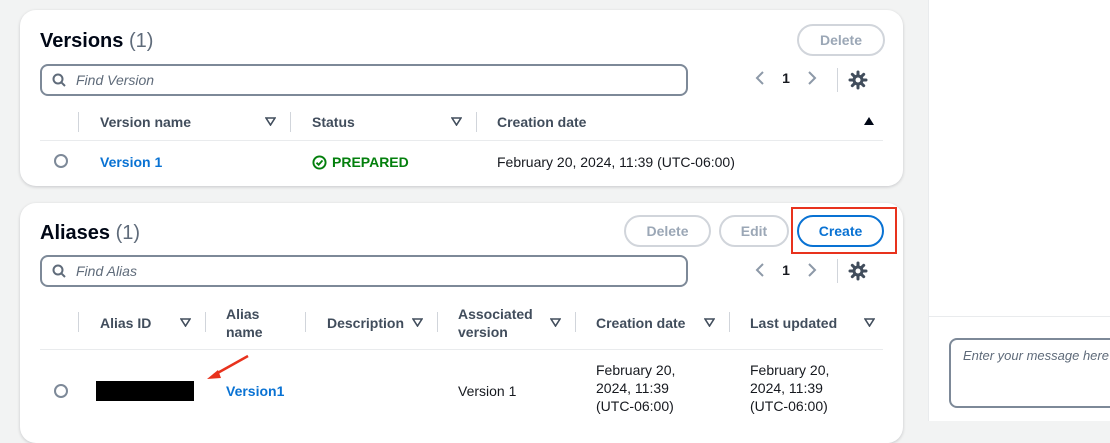  What do you see at coordinates (255, 391) in the screenshot?
I see `alias-name-link: Version1` at bounding box center [255, 391].